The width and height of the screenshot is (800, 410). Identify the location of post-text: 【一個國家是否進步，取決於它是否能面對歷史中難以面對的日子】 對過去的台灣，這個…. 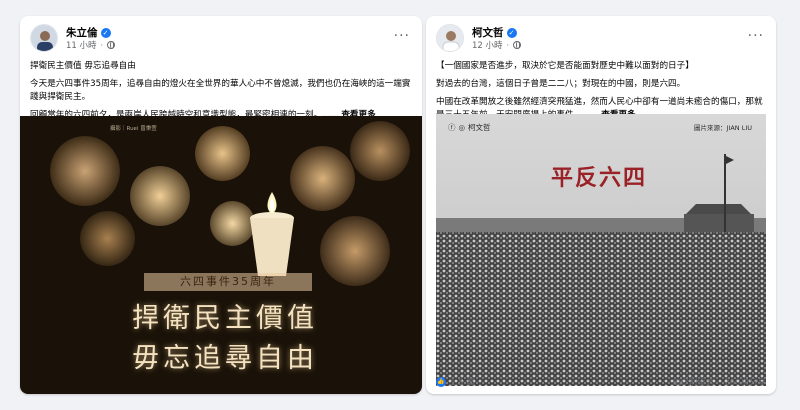
(601, 91).